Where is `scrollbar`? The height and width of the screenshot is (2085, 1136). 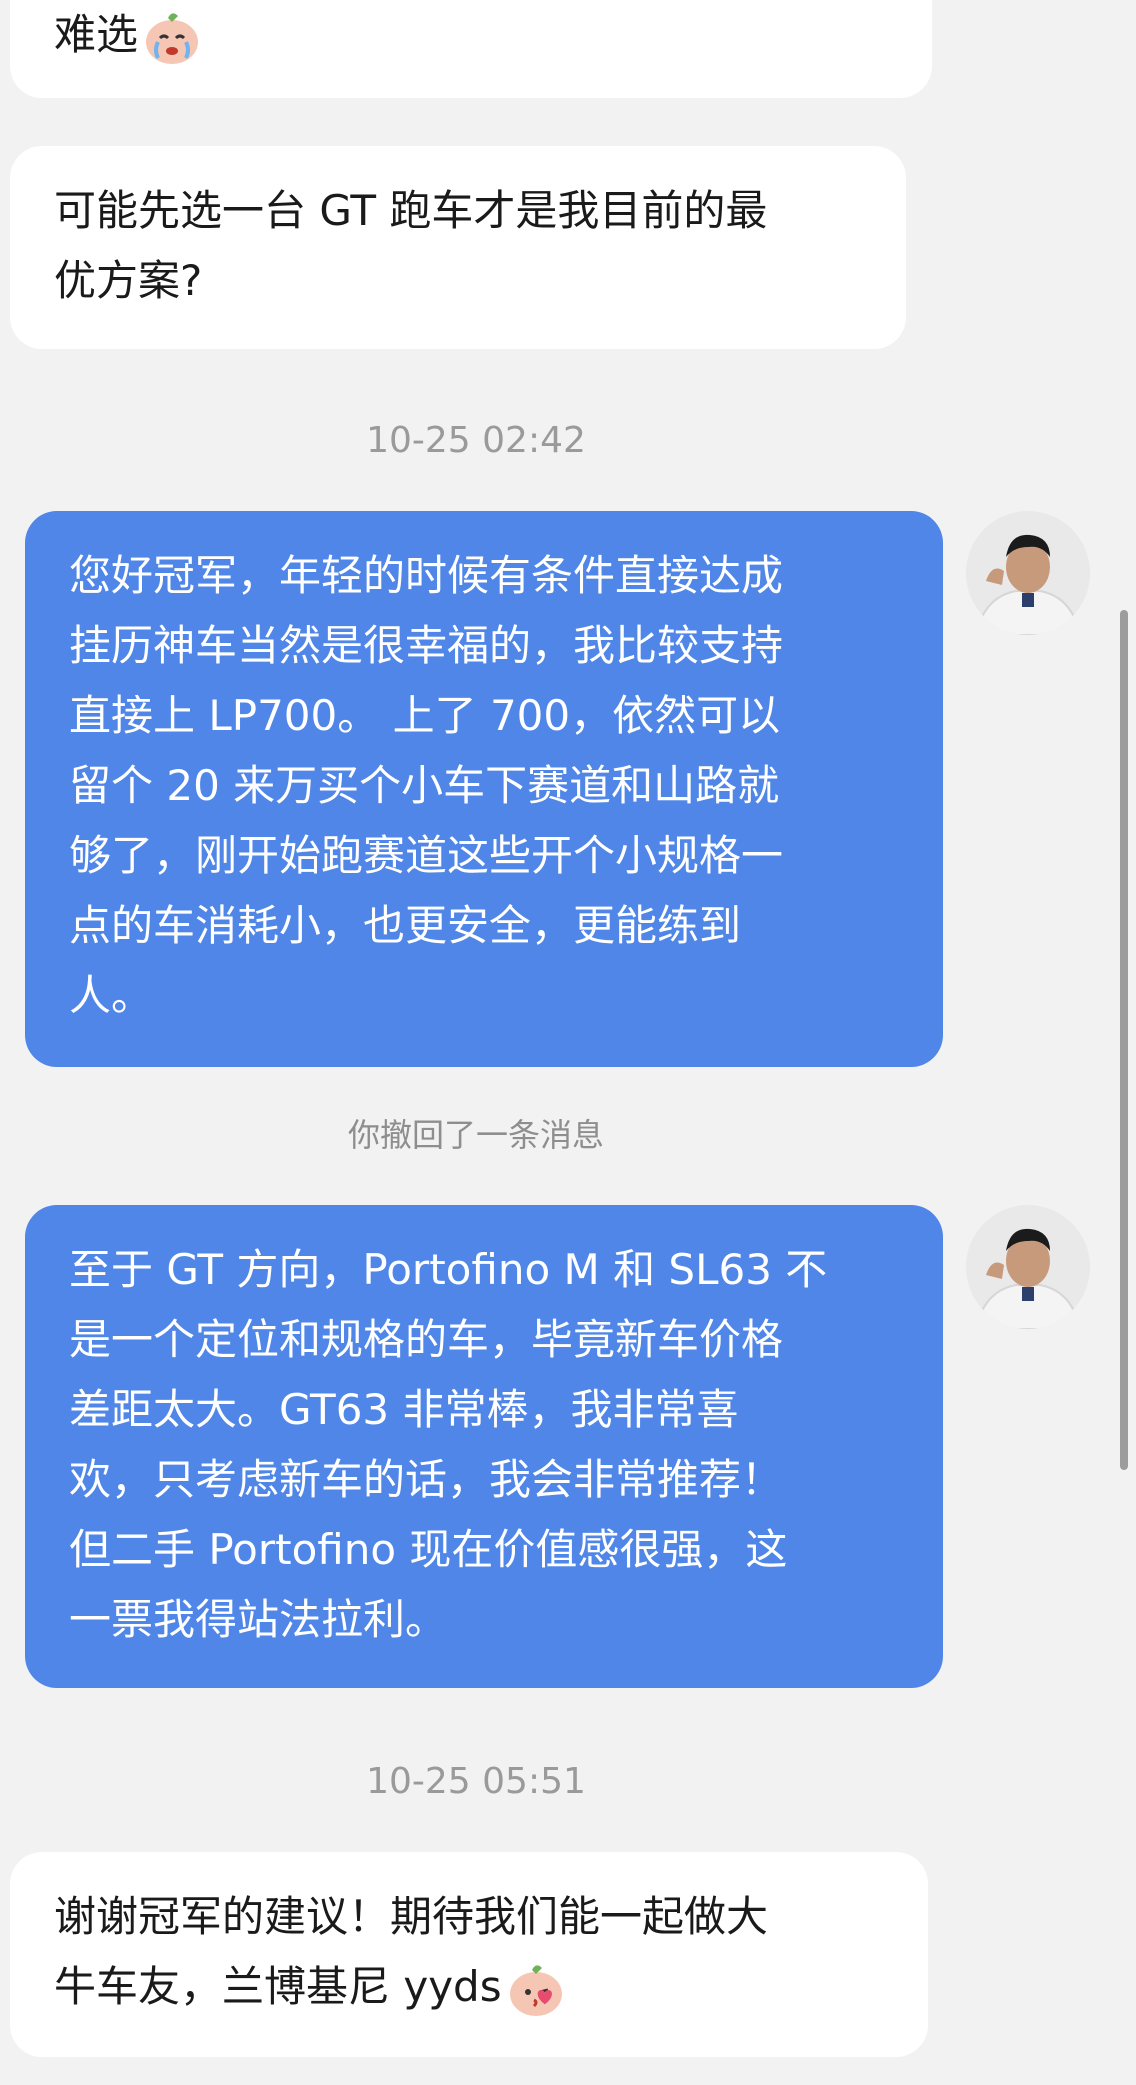
scrollbar is located at coordinates (1124, 1040).